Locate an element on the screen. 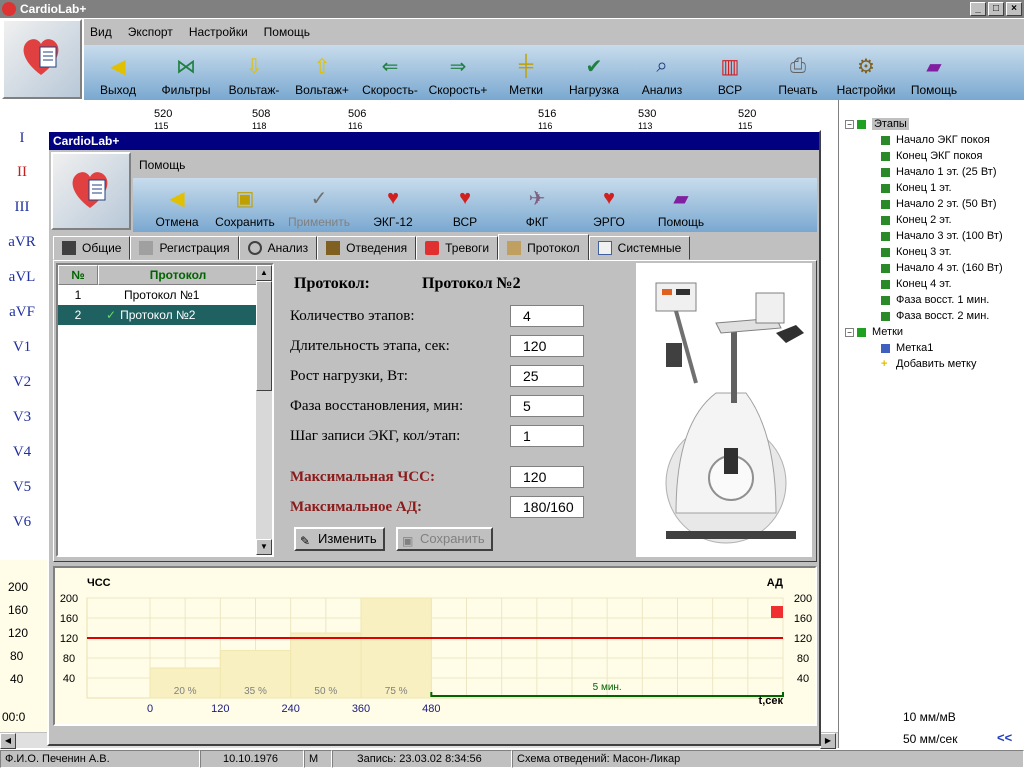 The height and width of the screenshot is (768, 1024). tree-label: Конец 3 эт. is located at coordinates (924, 252).